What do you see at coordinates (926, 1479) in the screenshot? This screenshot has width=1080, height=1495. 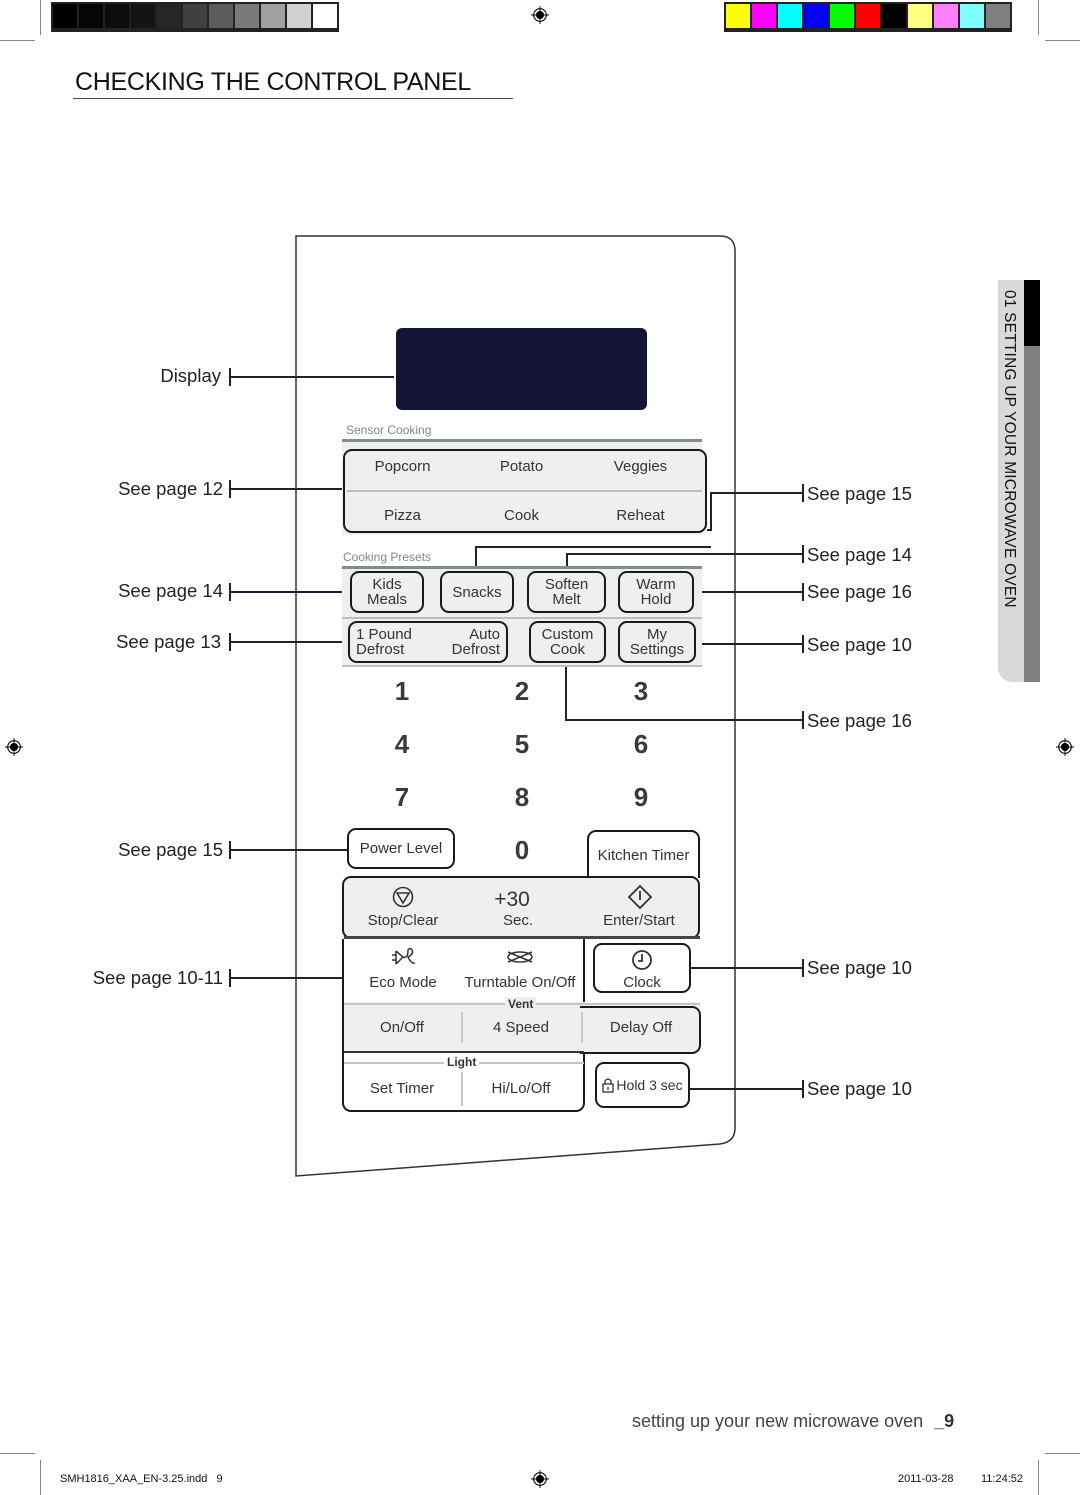 I see `slug-date: 2011-03-28` at bounding box center [926, 1479].